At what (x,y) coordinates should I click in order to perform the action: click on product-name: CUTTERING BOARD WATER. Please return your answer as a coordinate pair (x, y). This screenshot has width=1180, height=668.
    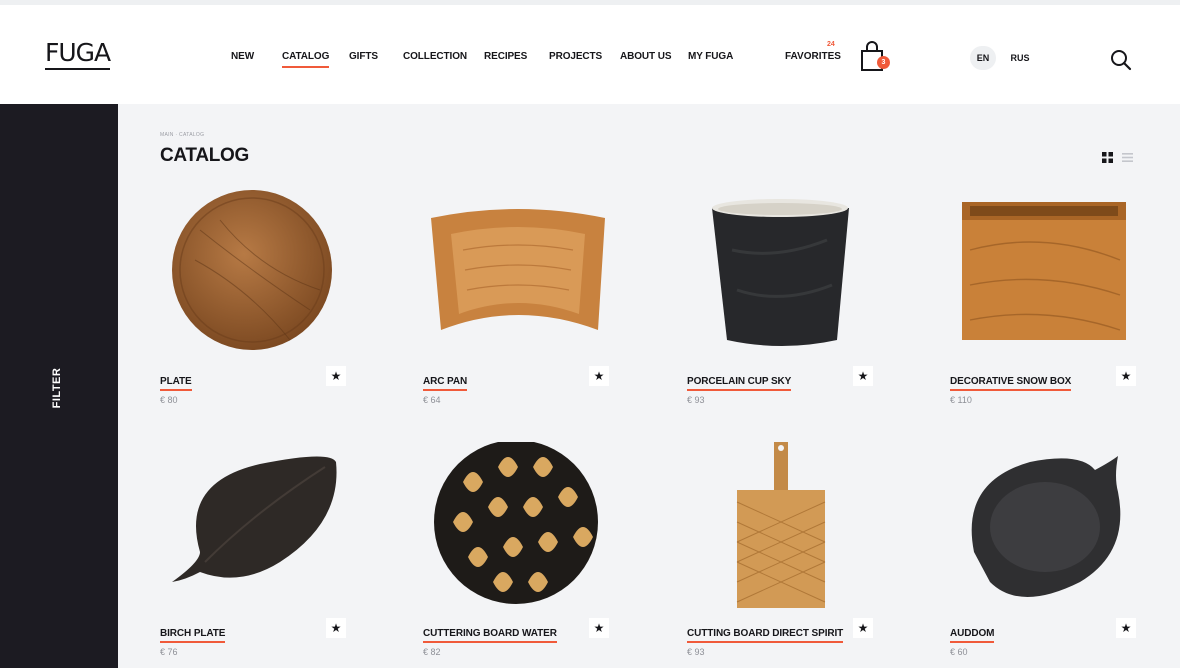
    Looking at the image, I should click on (490, 635).